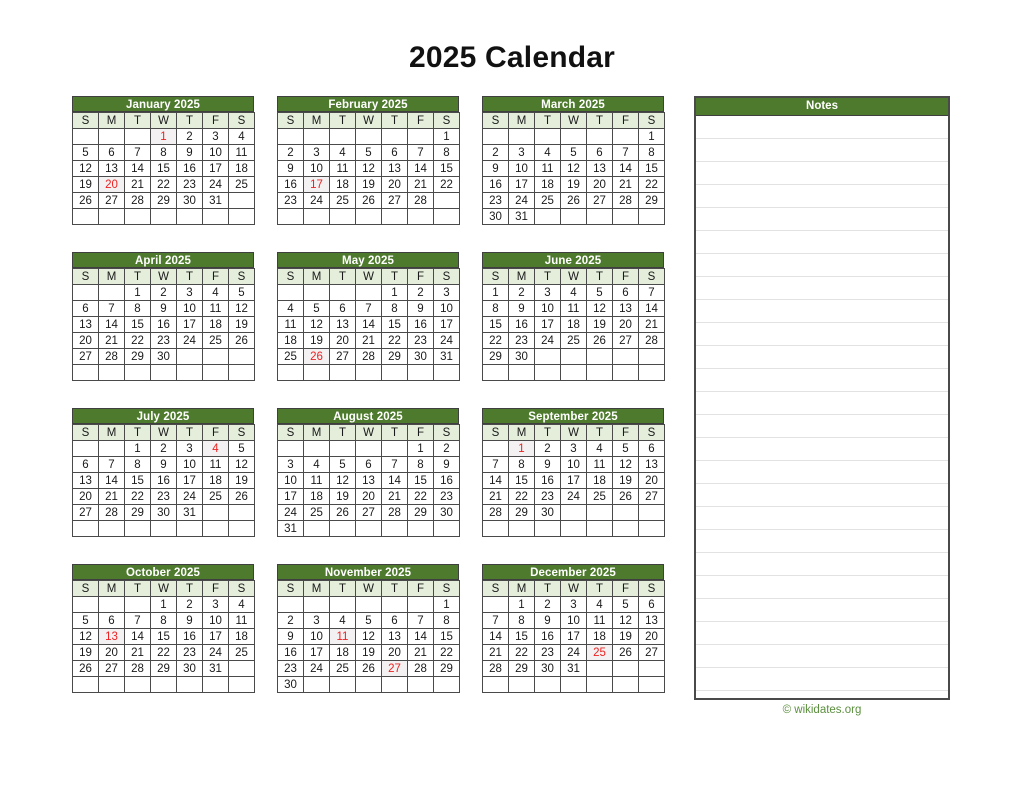 Image resolution: width=1024 pixels, height=791 pixels. Describe the element at coordinates (111, 464) in the screenshot. I see `day-cell: 7` at that location.